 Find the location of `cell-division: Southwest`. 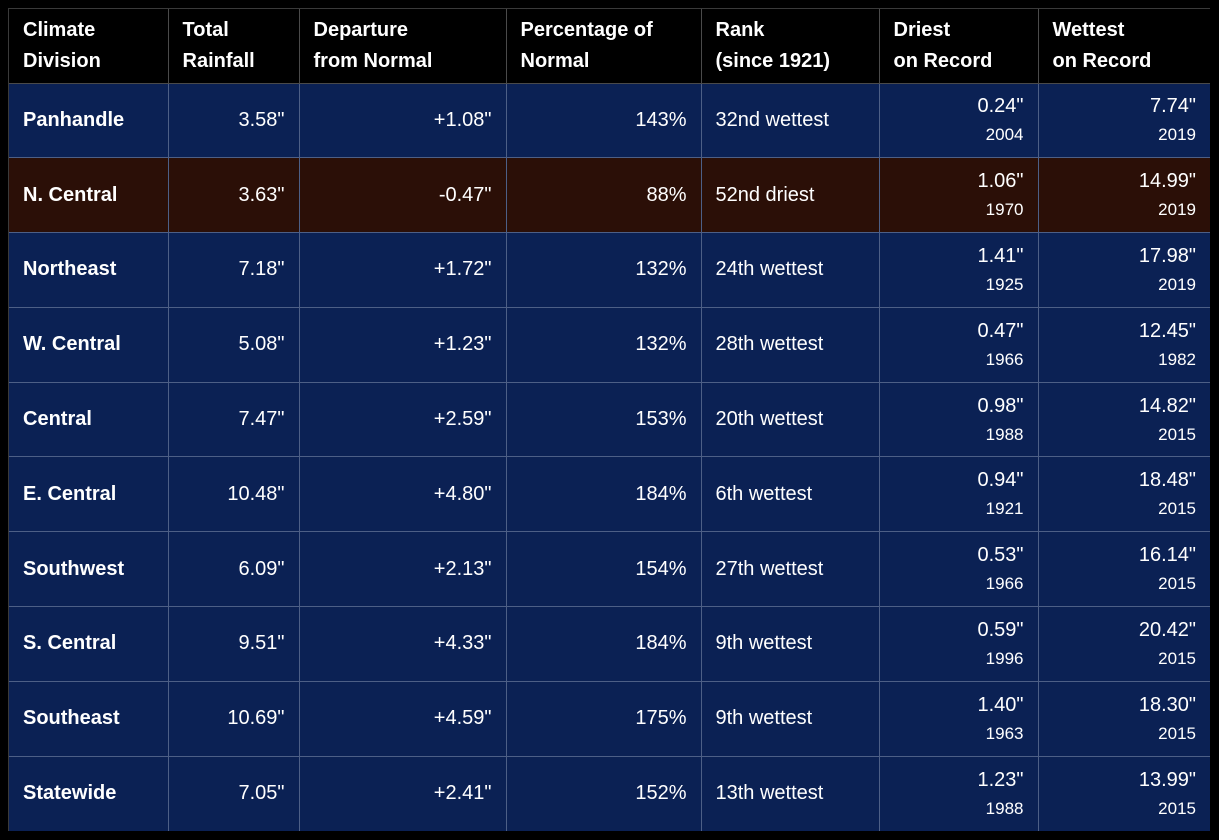

cell-division: Southwest is located at coordinates (89, 569).